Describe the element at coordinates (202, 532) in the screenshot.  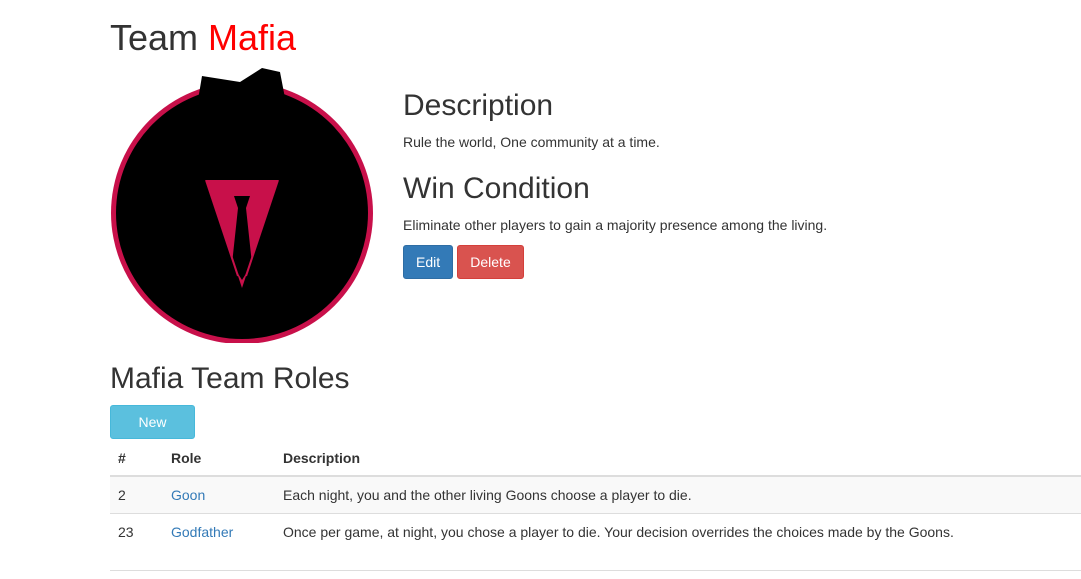
I see `role-link: Godfather` at that location.